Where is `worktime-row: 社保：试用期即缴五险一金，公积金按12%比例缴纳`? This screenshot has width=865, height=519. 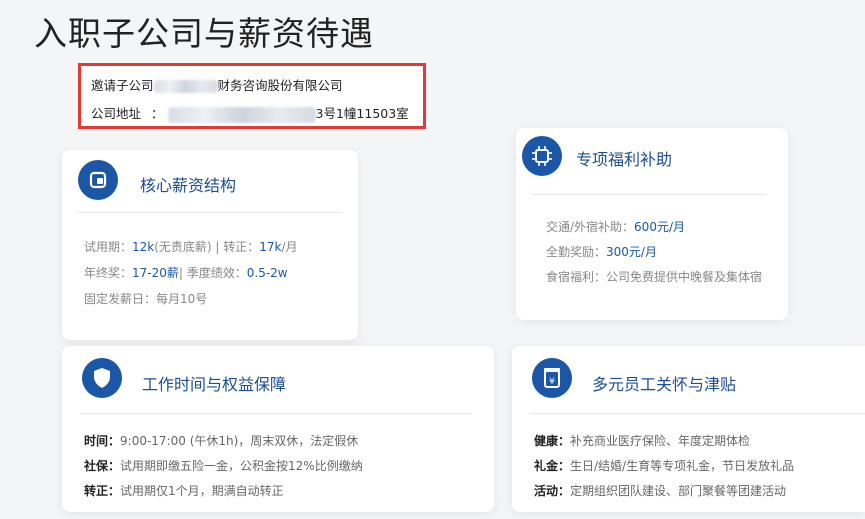
worktime-row: 社保：试用期即缴五险一金，公积金按12%比例缴纳 is located at coordinates (223, 466).